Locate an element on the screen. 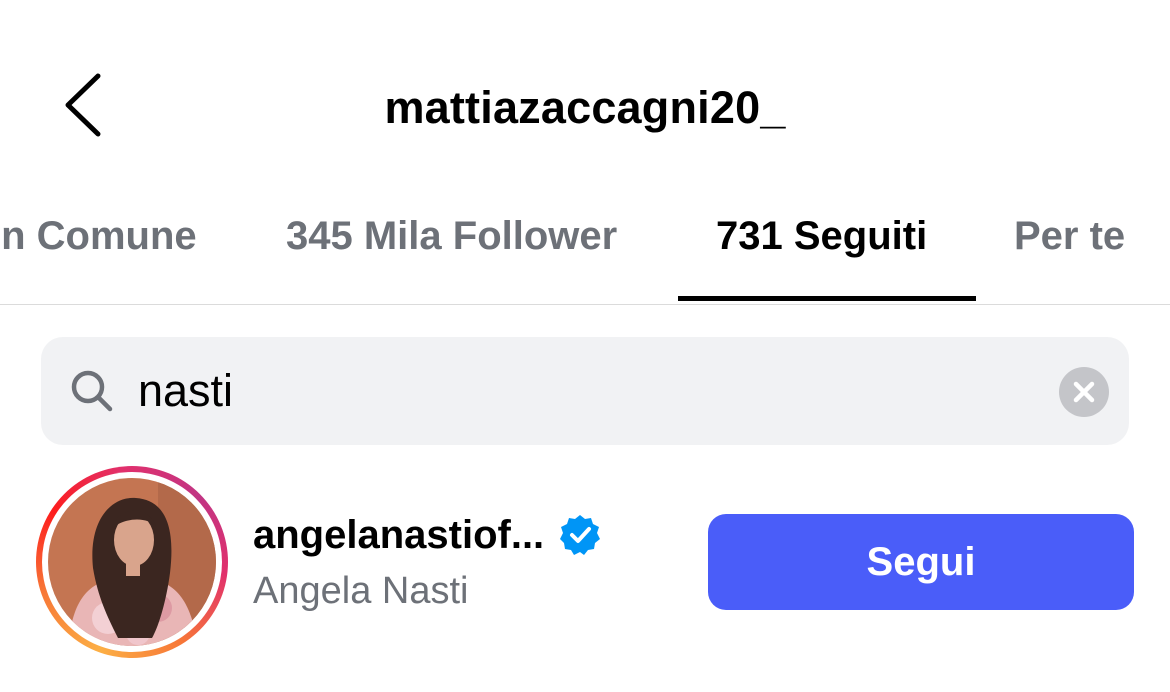 Image resolution: width=1170 pixels, height=692 pixels. verified-badge-icon is located at coordinates (580, 535).